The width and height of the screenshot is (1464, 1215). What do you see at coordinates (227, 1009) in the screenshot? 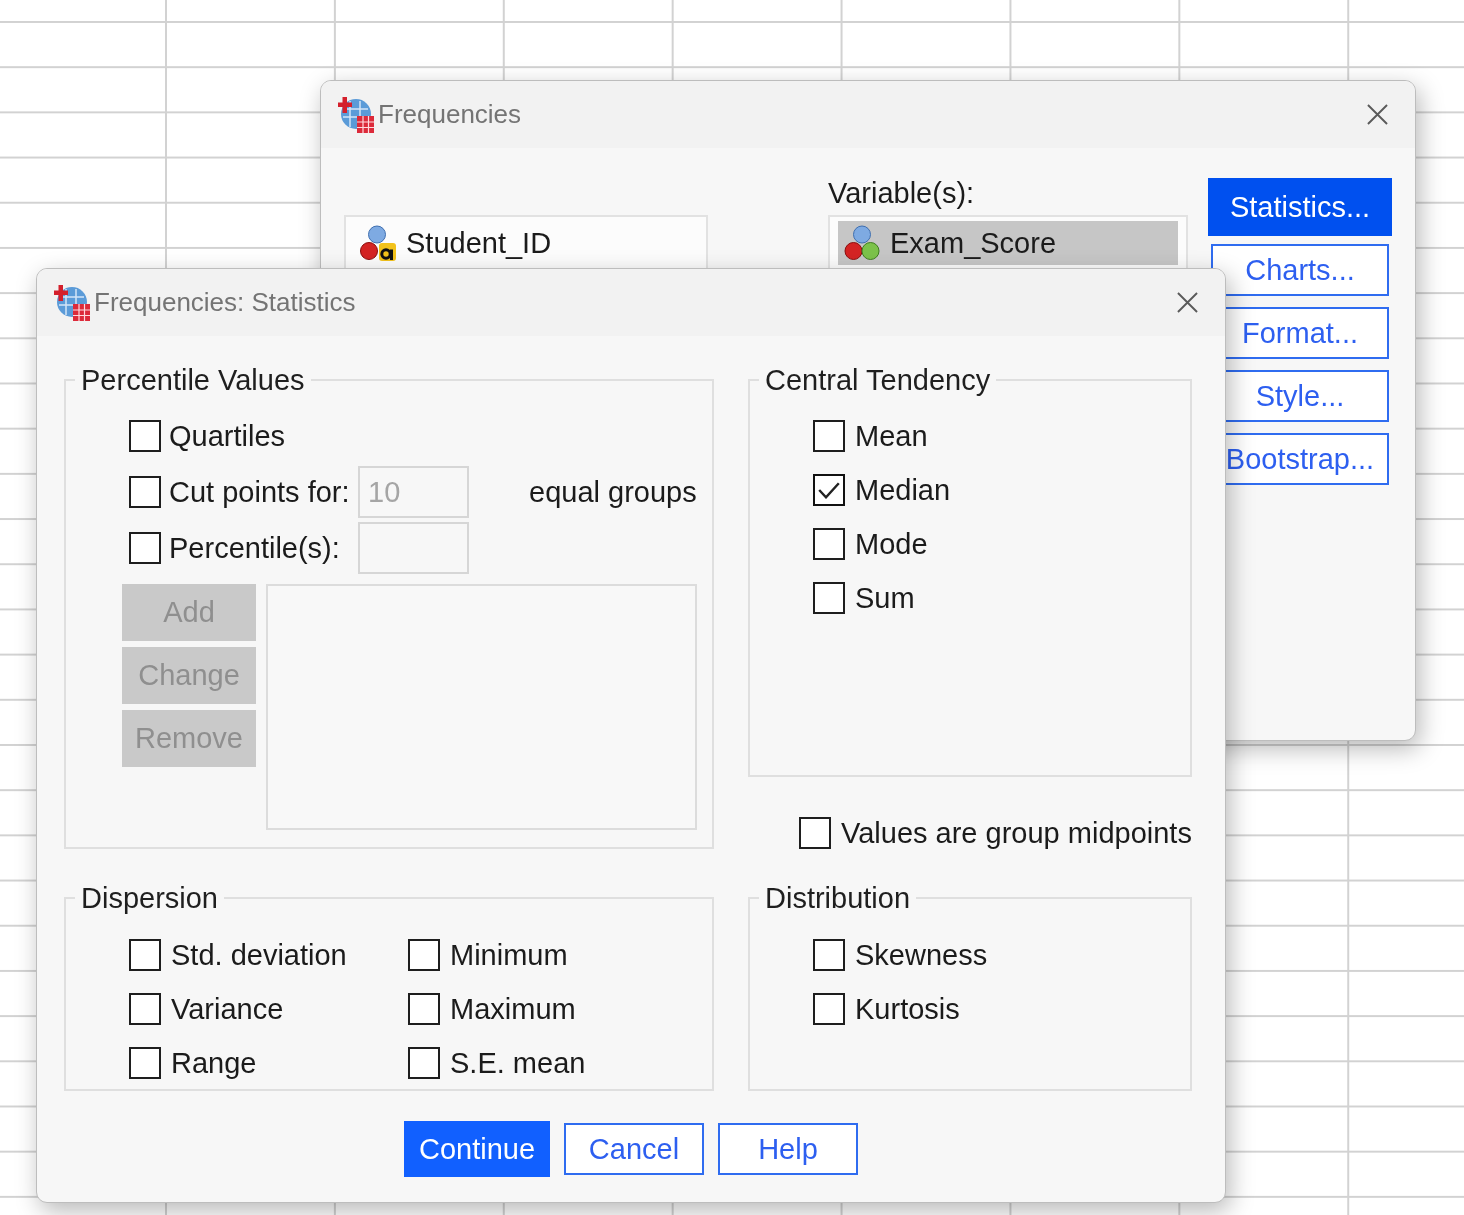
I see `checkbox-label: Variance` at bounding box center [227, 1009].